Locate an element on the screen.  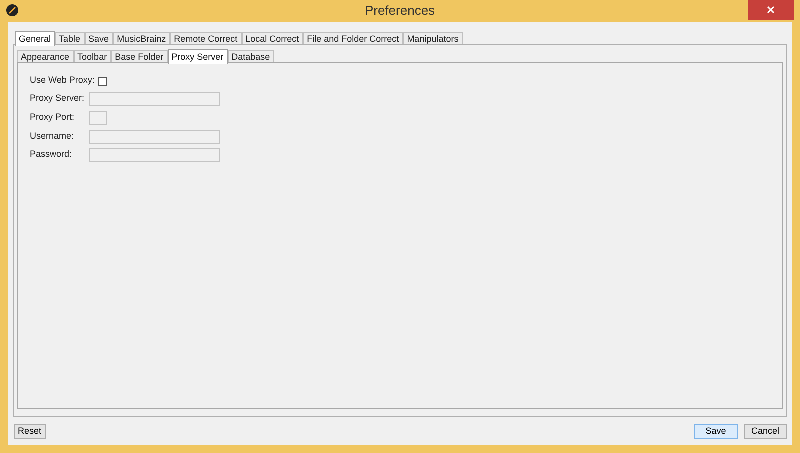
tab: Manipulators is located at coordinates (433, 38).